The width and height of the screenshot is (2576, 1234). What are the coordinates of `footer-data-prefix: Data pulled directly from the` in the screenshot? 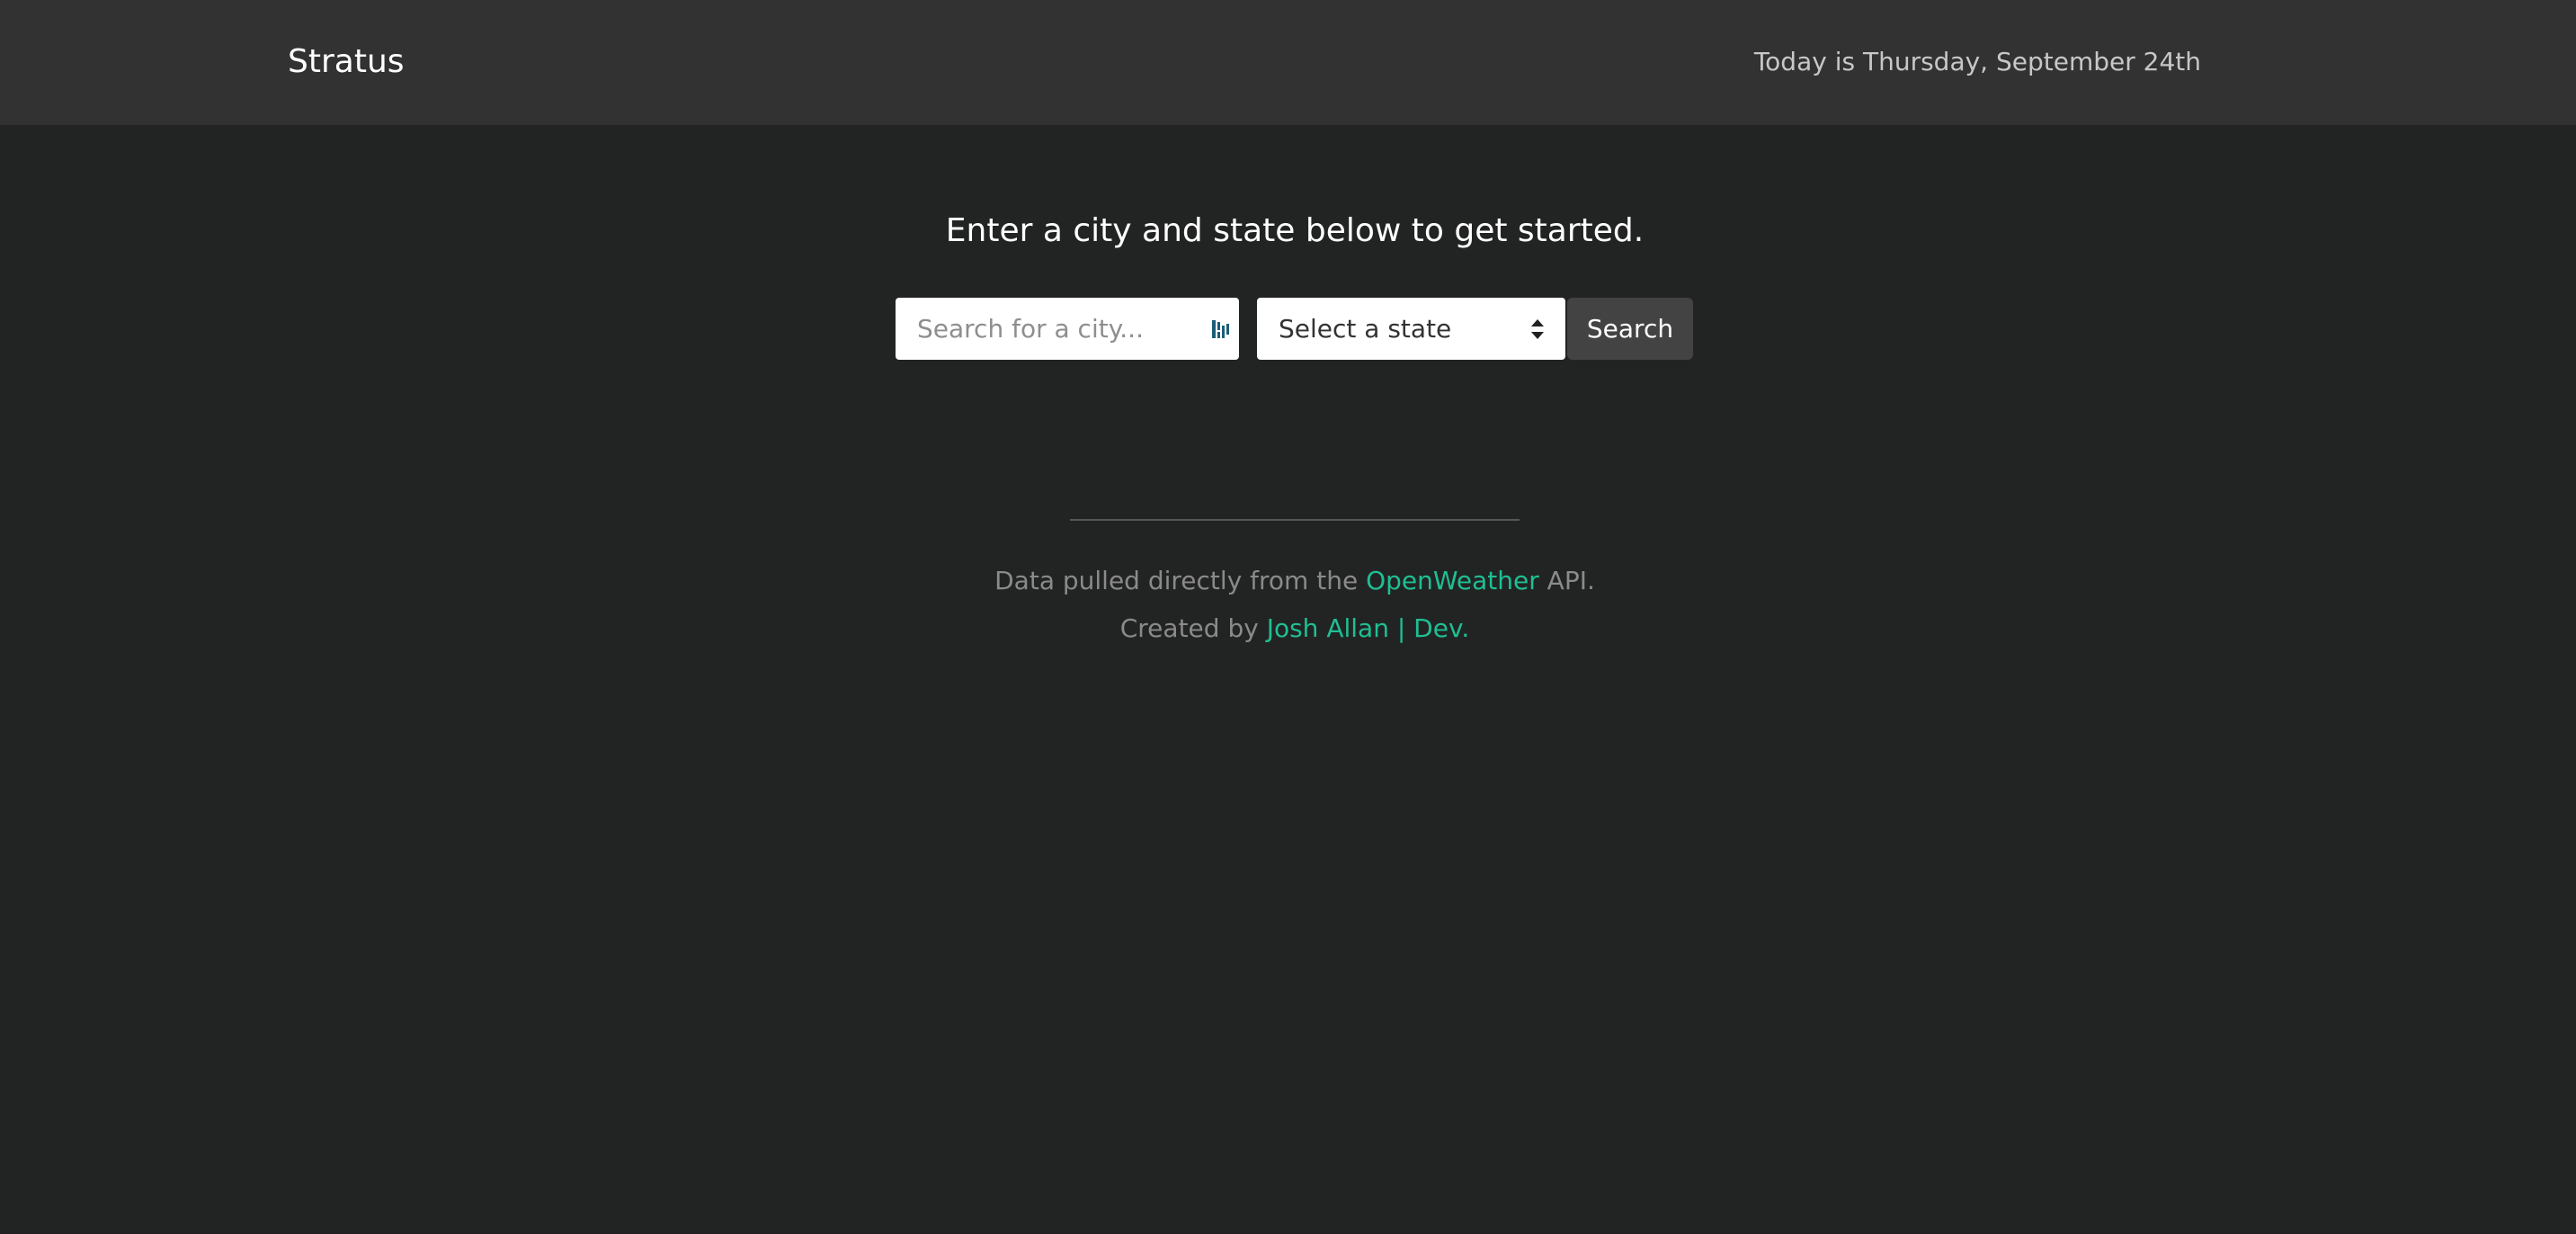 It's located at (1181, 580).